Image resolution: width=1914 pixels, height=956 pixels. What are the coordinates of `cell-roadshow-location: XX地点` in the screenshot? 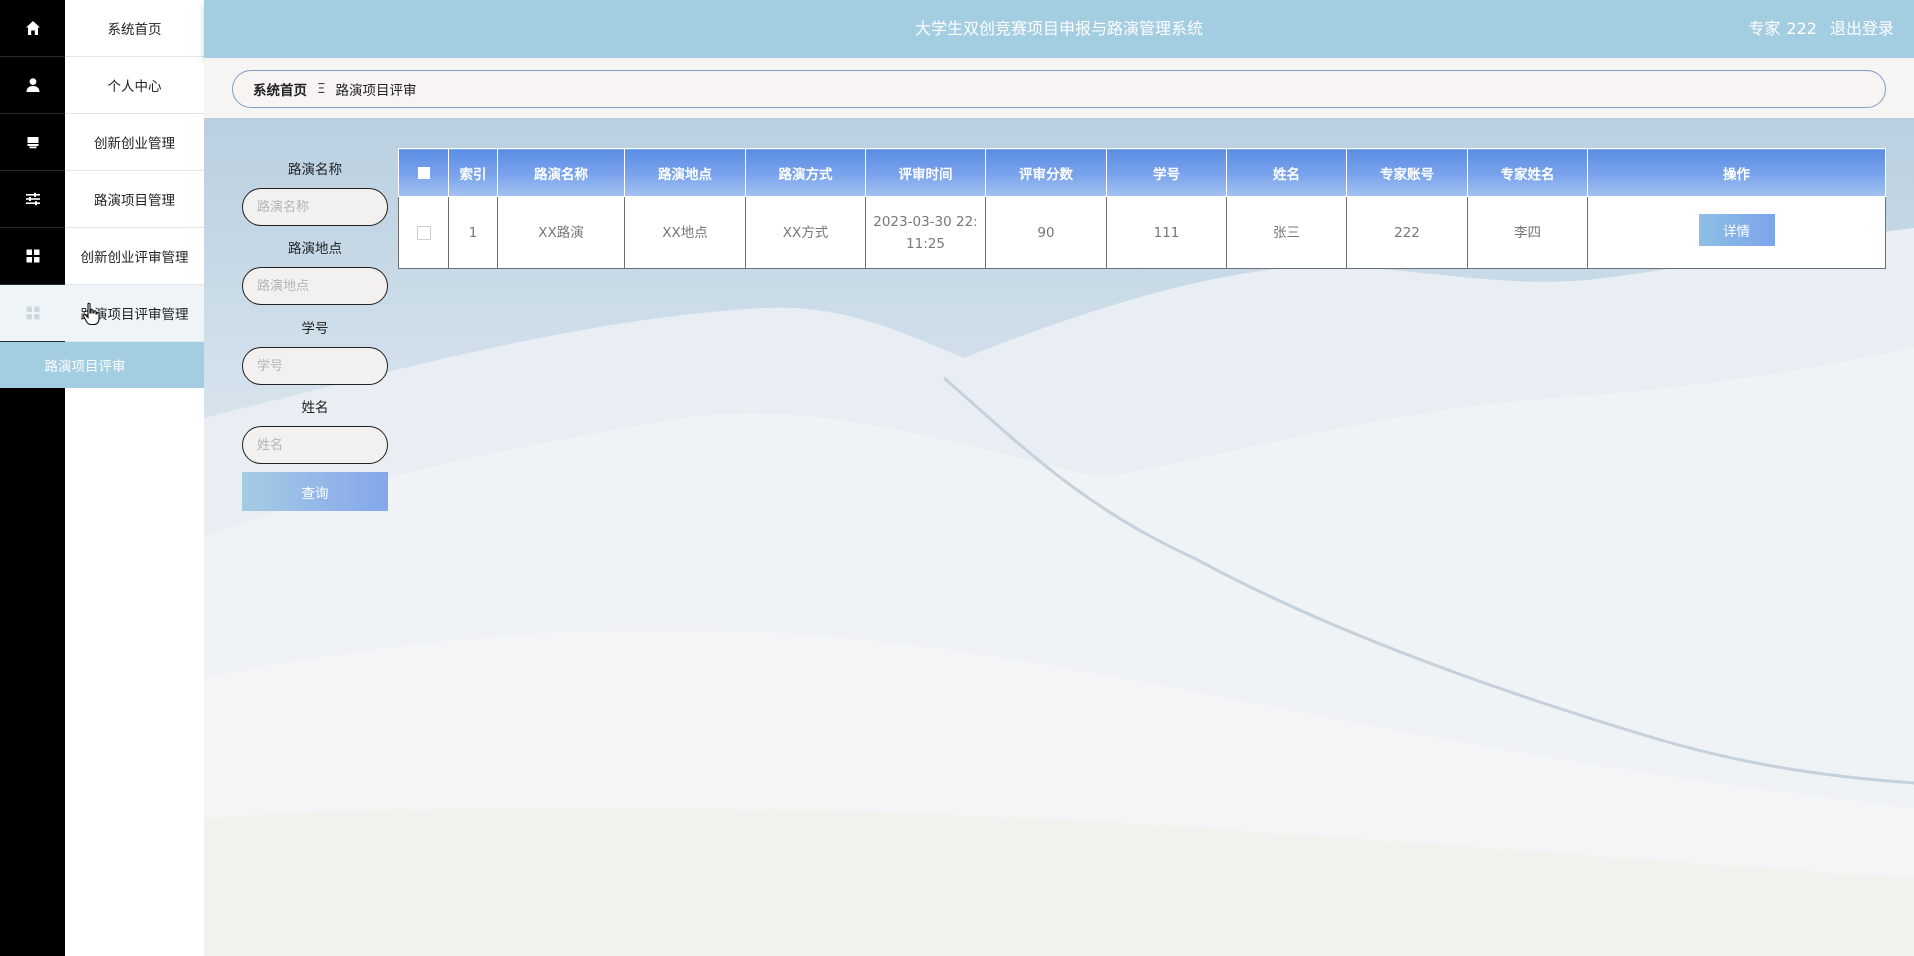 It's located at (685, 232).